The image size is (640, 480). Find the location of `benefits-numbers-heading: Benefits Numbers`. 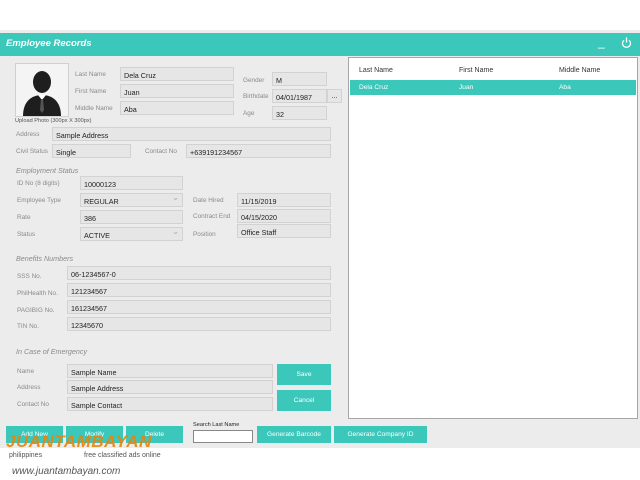

benefits-numbers-heading: Benefits Numbers is located at coordinates (45, 258).